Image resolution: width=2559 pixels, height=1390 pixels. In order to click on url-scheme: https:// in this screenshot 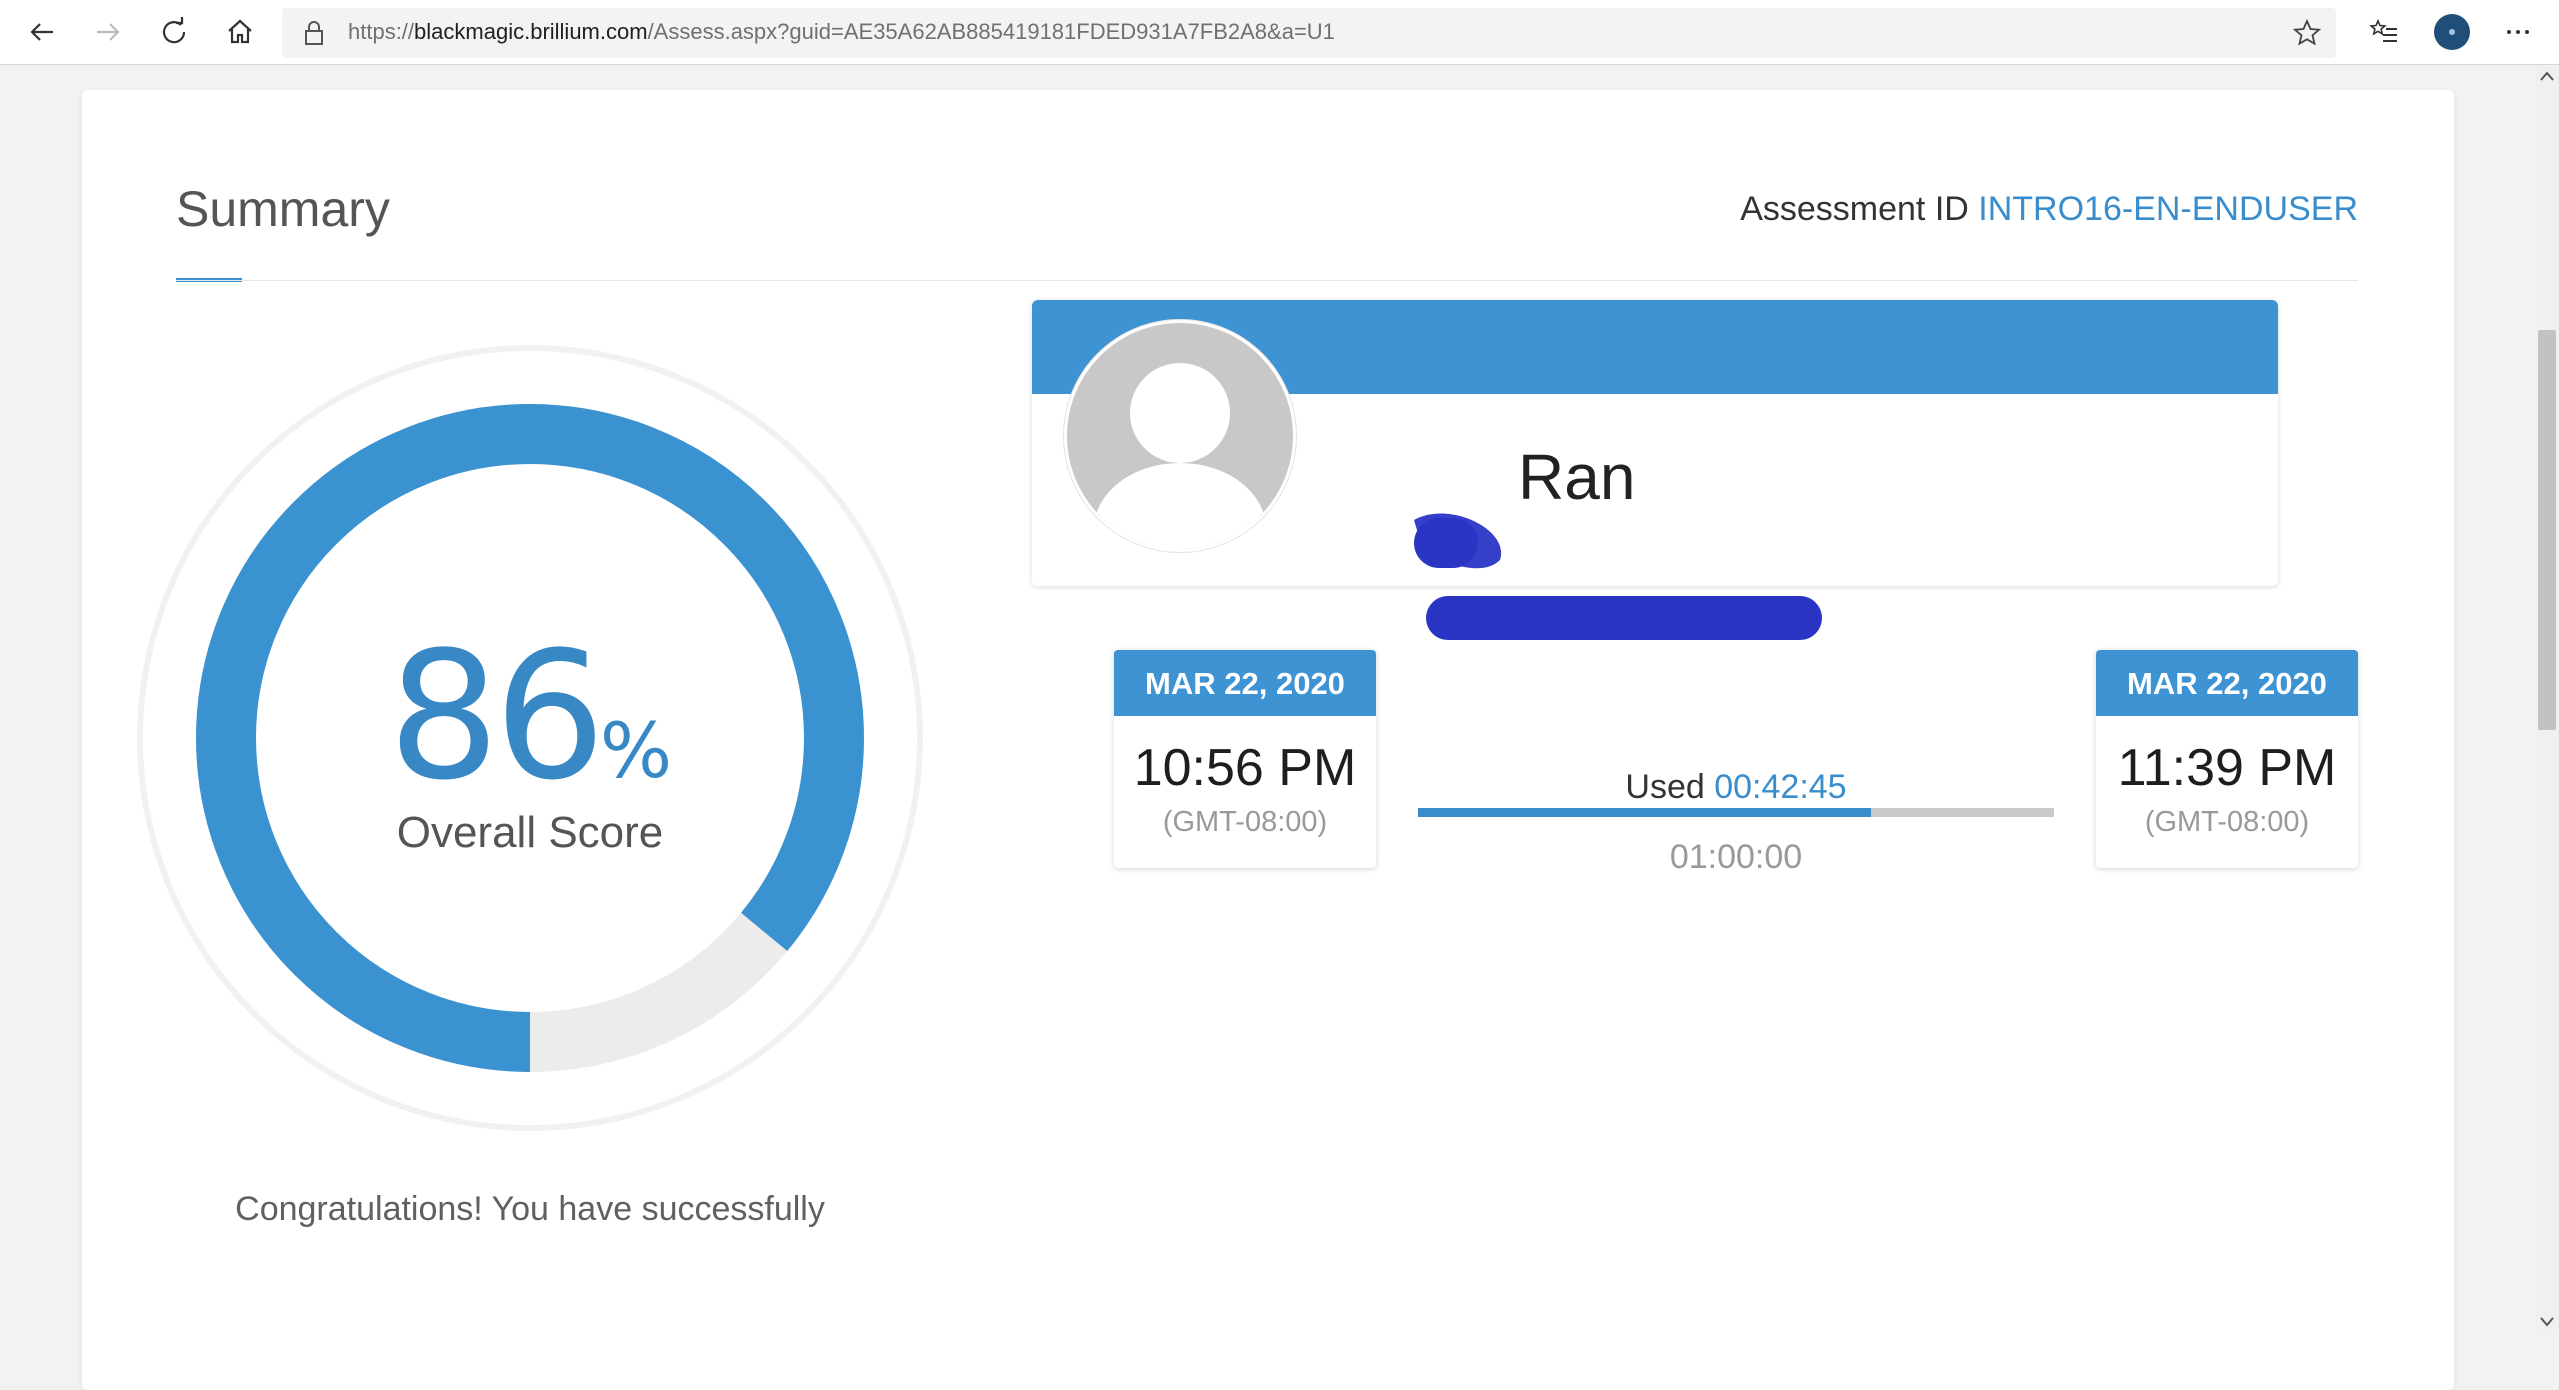, I will do `click(381, 31)`.